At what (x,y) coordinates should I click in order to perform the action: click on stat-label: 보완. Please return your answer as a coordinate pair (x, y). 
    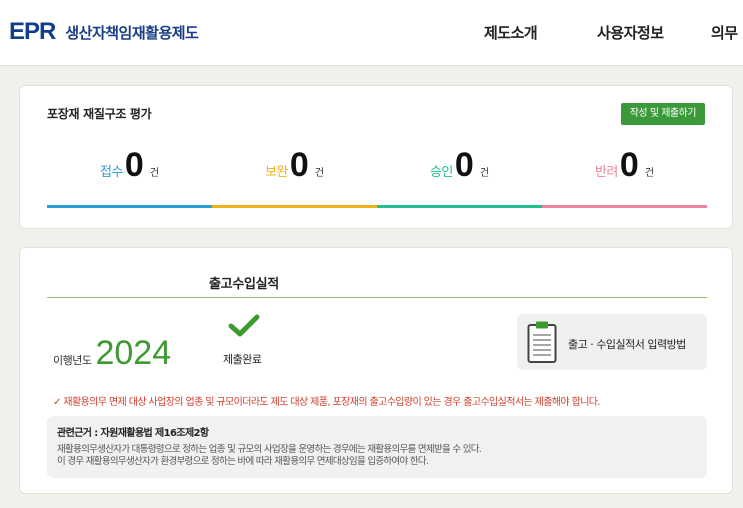
    Looking at the image, I should click on (276, 172).